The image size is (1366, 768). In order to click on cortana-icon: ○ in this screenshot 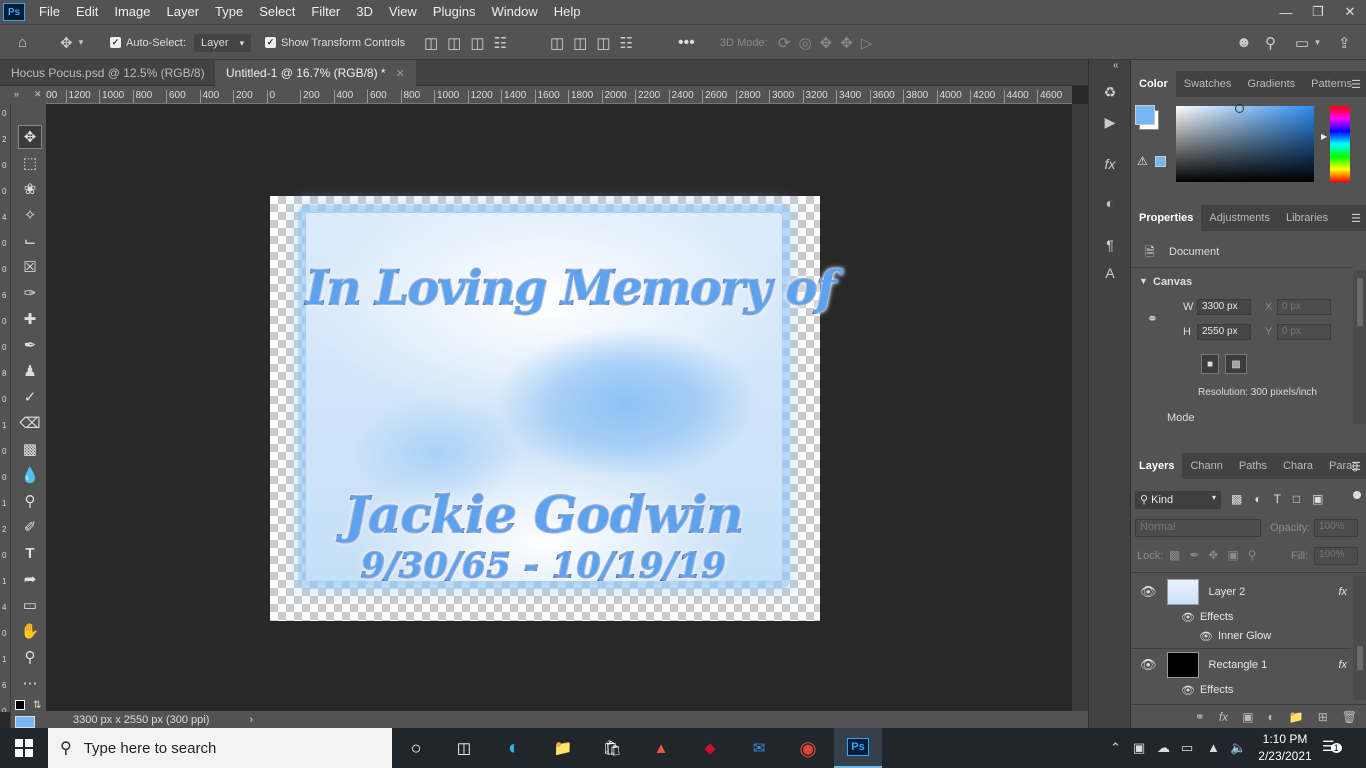, I will do `click(416, 748)`.